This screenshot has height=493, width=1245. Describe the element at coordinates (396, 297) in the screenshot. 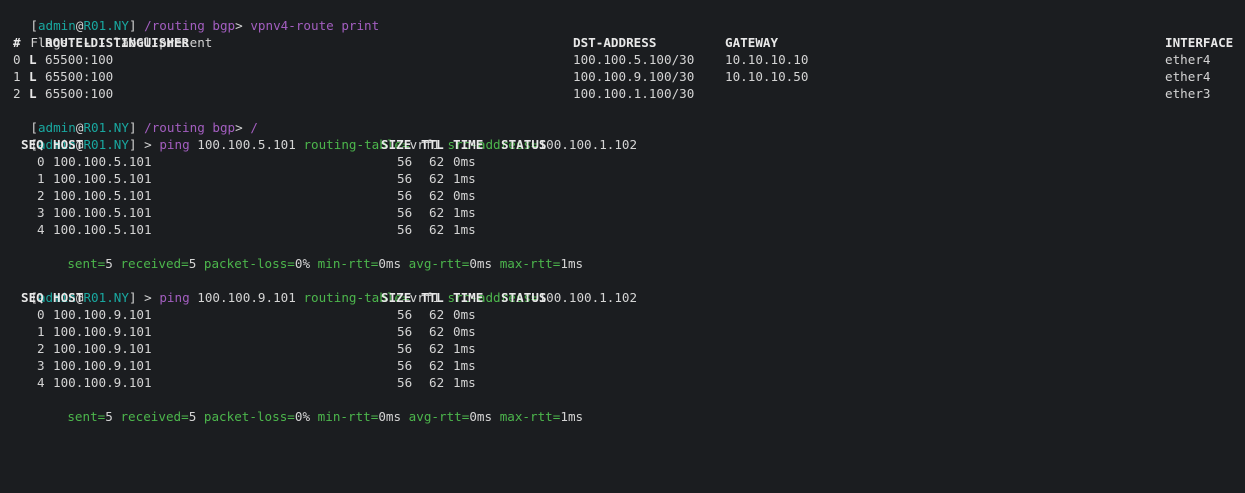

I see `column-header-size: SIZE` at that location.